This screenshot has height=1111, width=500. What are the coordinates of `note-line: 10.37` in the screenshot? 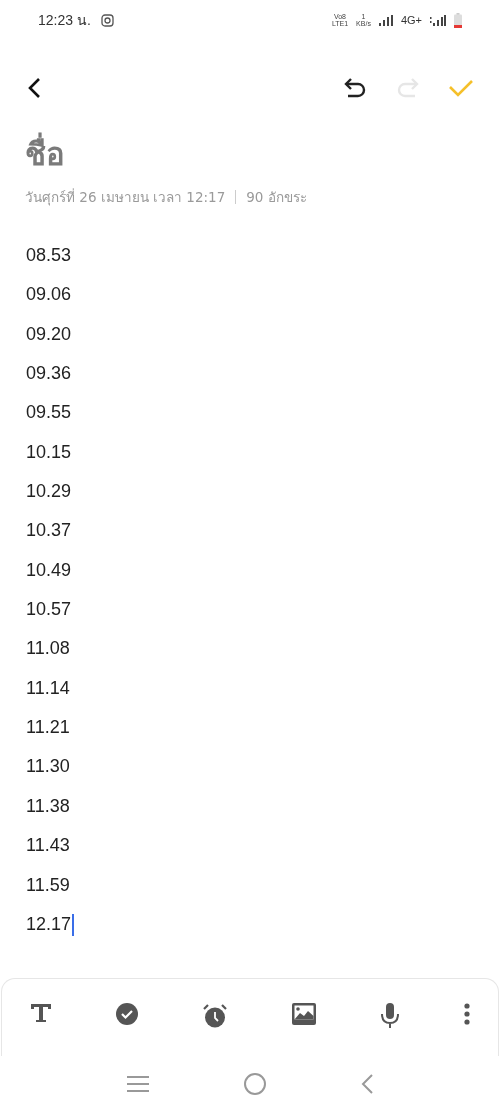 It's located at (49, 531).